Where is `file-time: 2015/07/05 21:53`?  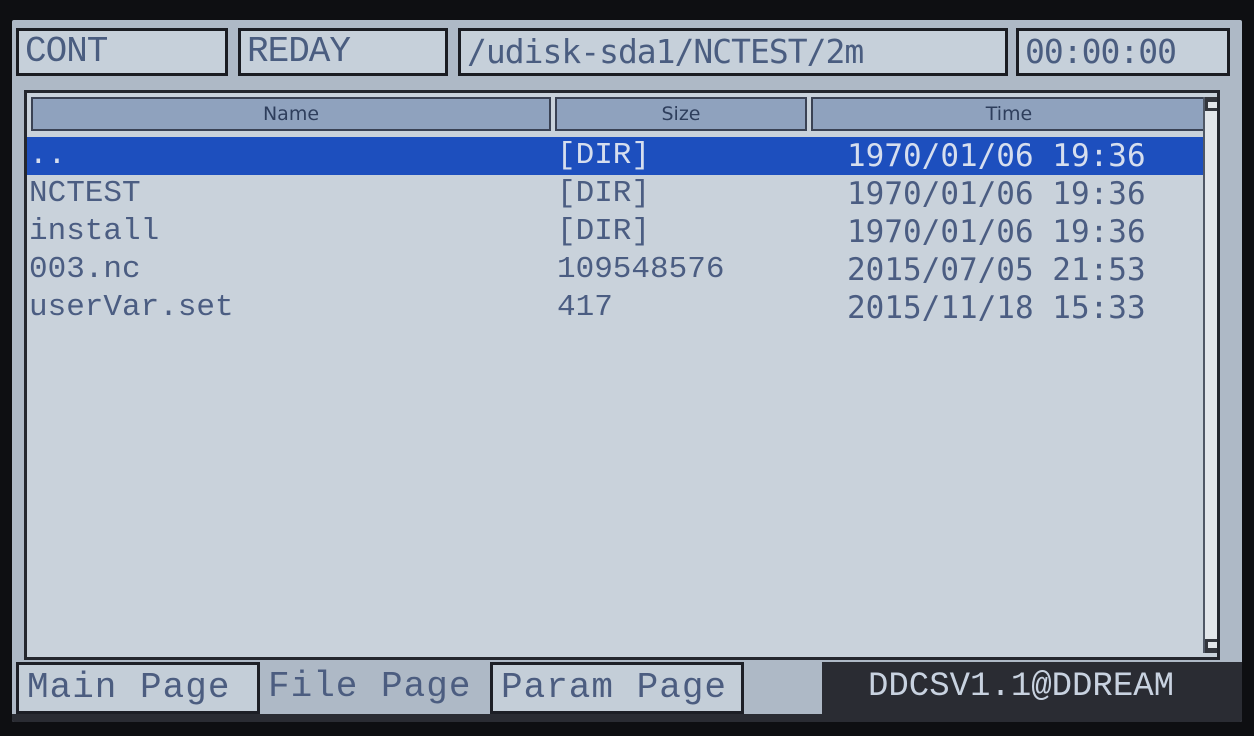
file-time: 2015/07/05 21:53 is located at coordinates (996, 270).